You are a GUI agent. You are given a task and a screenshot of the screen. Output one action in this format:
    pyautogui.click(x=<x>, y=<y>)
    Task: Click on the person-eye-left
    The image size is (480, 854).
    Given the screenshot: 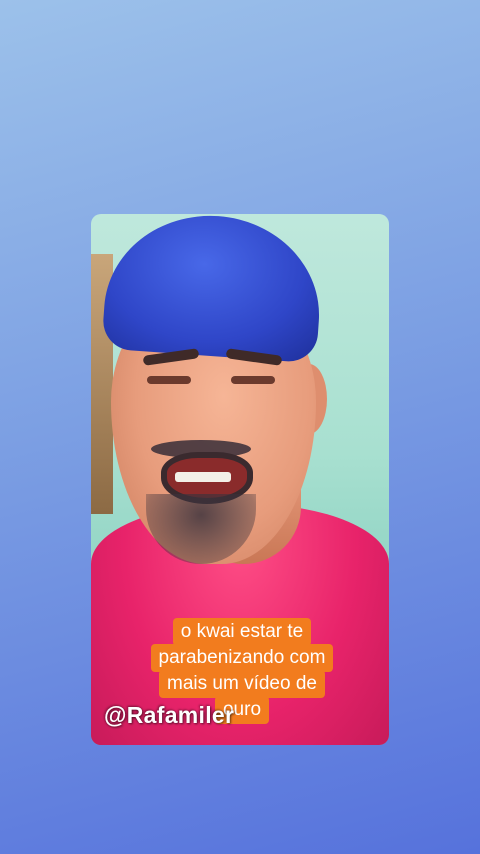 What is the action you would take?
    pyautogui.click(x=169, y=380)
    